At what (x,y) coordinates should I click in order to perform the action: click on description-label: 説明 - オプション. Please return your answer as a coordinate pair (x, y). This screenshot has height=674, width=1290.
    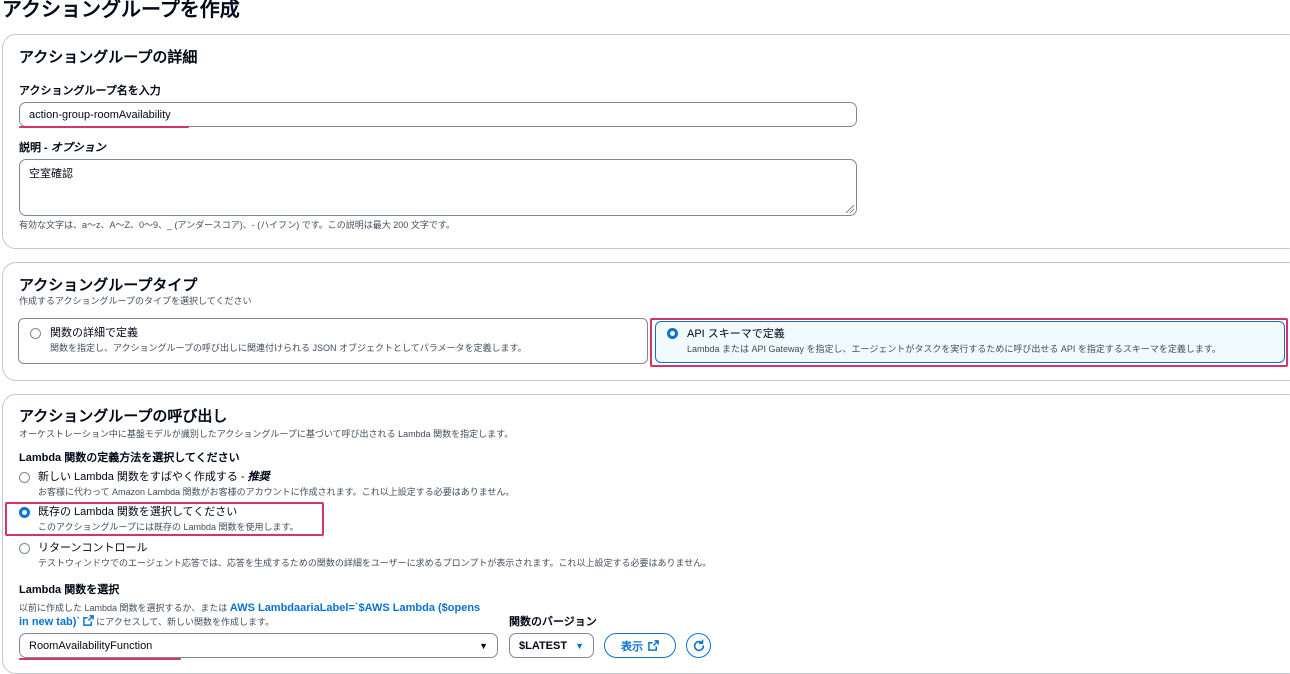
    Looking at the image, I should click on (62, 148).